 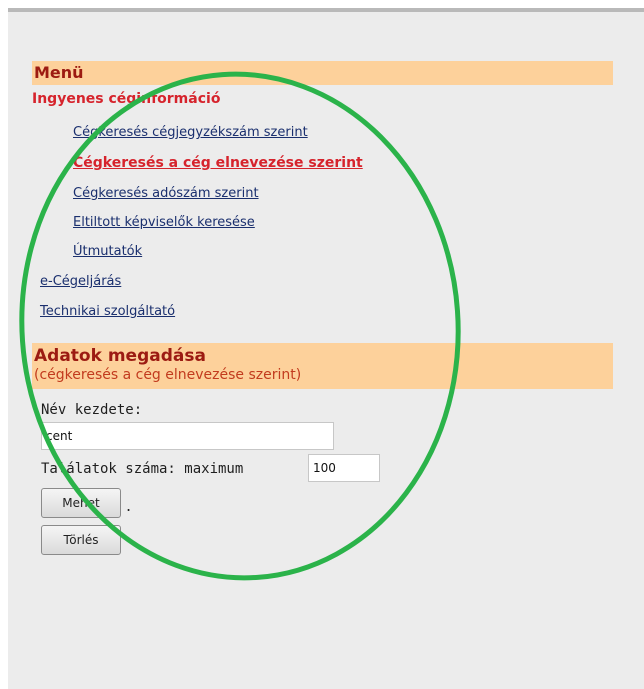 I want to click on technical-provider-link: Technikai szolgáltató, so click(x=107, y=311).